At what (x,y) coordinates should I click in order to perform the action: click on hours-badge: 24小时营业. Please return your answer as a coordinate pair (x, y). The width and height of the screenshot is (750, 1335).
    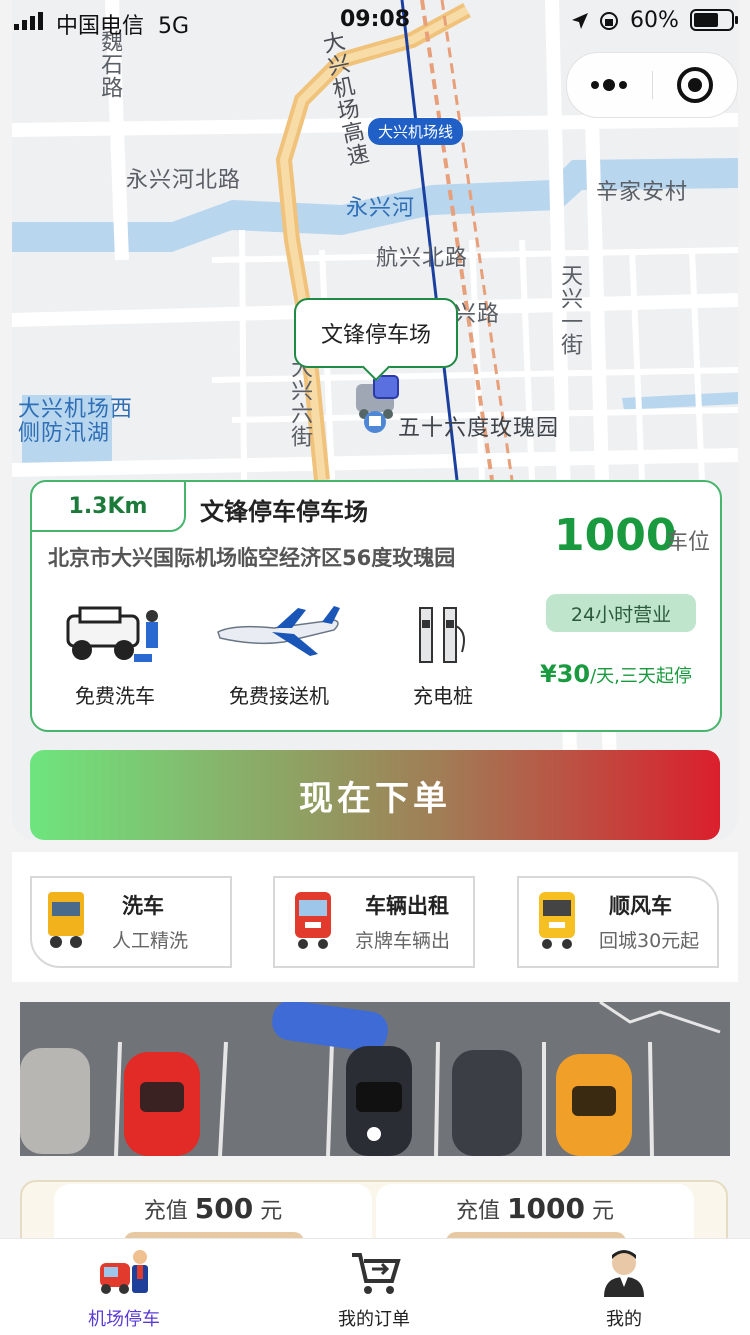
    Looking at the image, I should click on (621, 613).